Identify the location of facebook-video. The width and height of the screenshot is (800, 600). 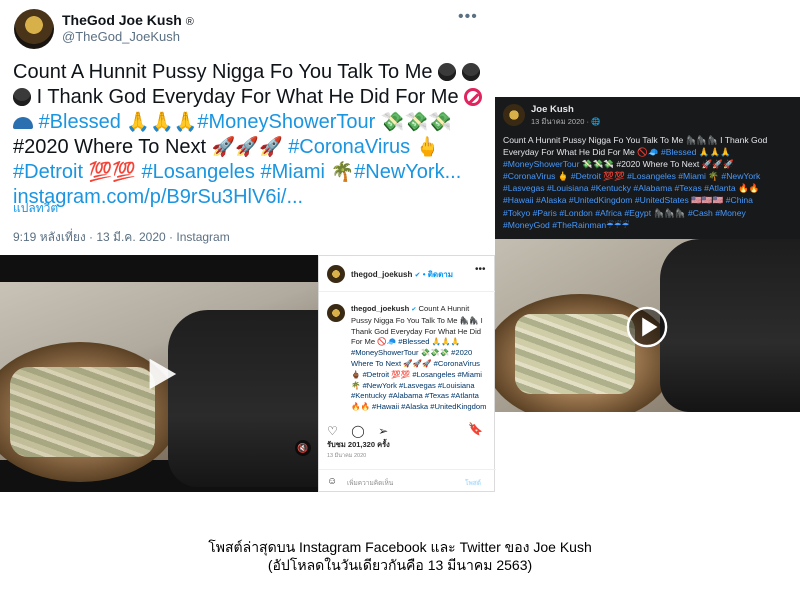
(647, 325).